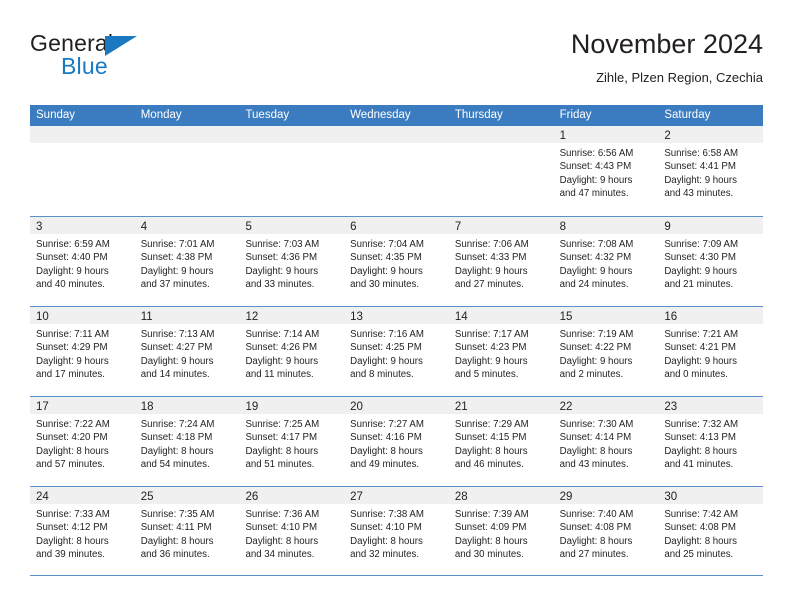  I want to click on sunset-text: Sunset: 4:40 PM, so click(72, 258).